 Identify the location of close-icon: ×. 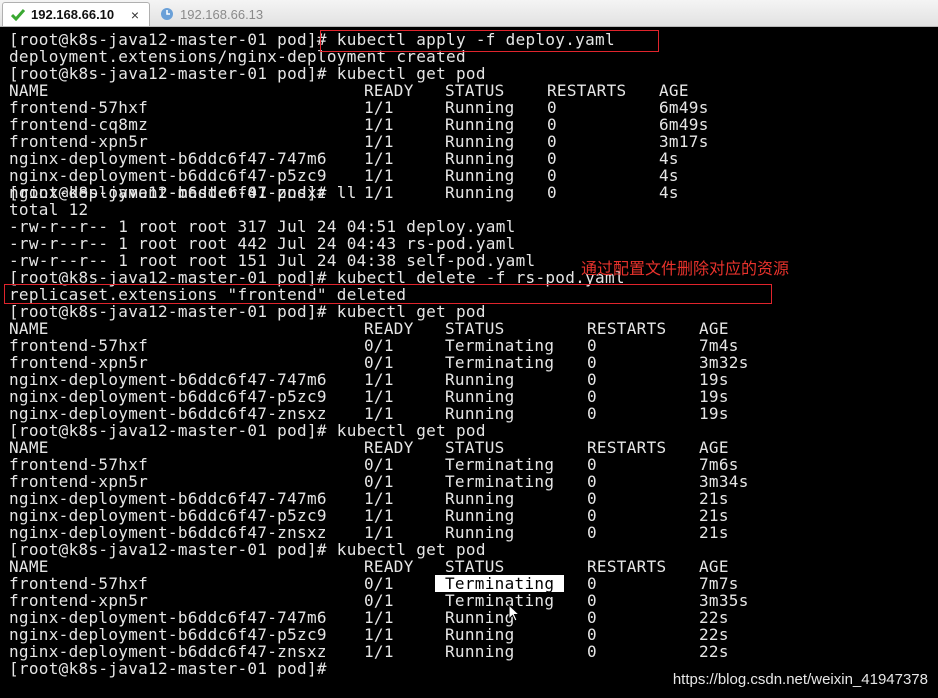
(135, 15).